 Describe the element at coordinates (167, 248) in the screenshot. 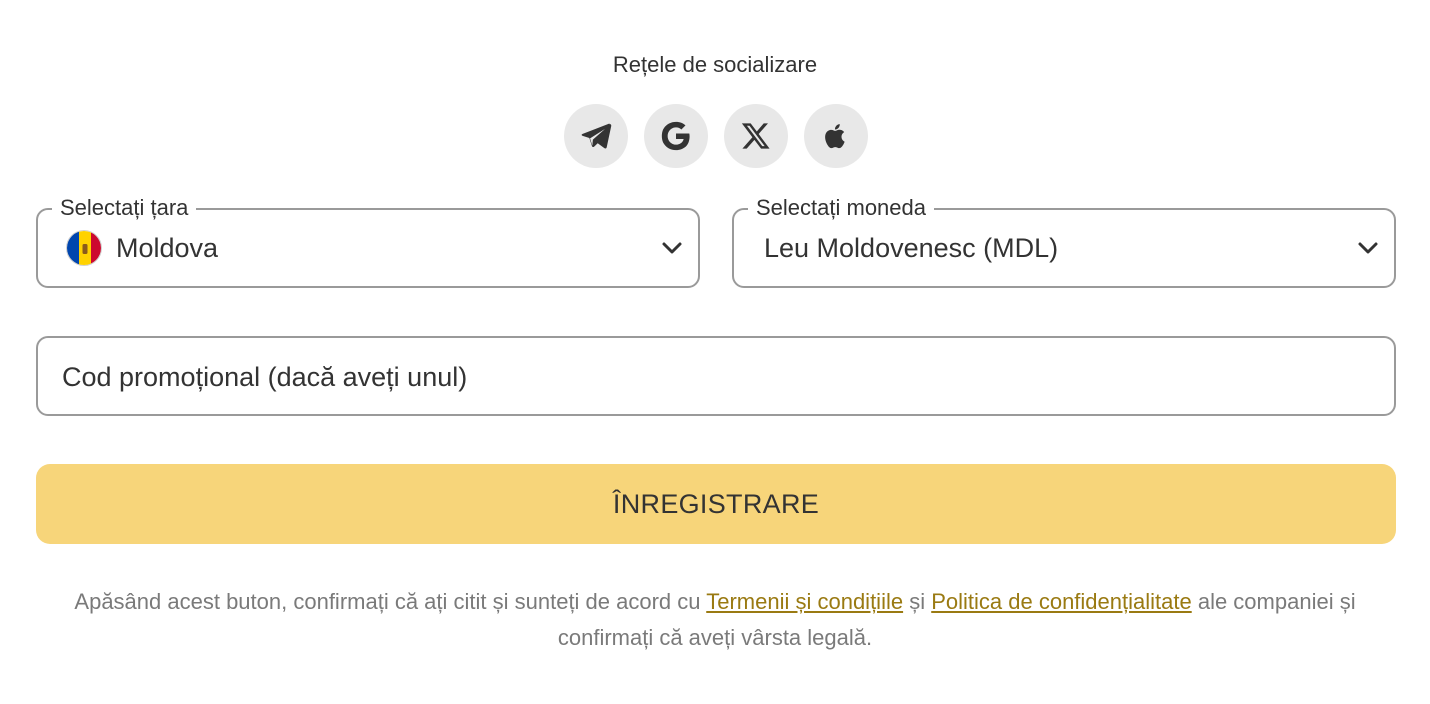

I see `country-value: Moldova` at that location.